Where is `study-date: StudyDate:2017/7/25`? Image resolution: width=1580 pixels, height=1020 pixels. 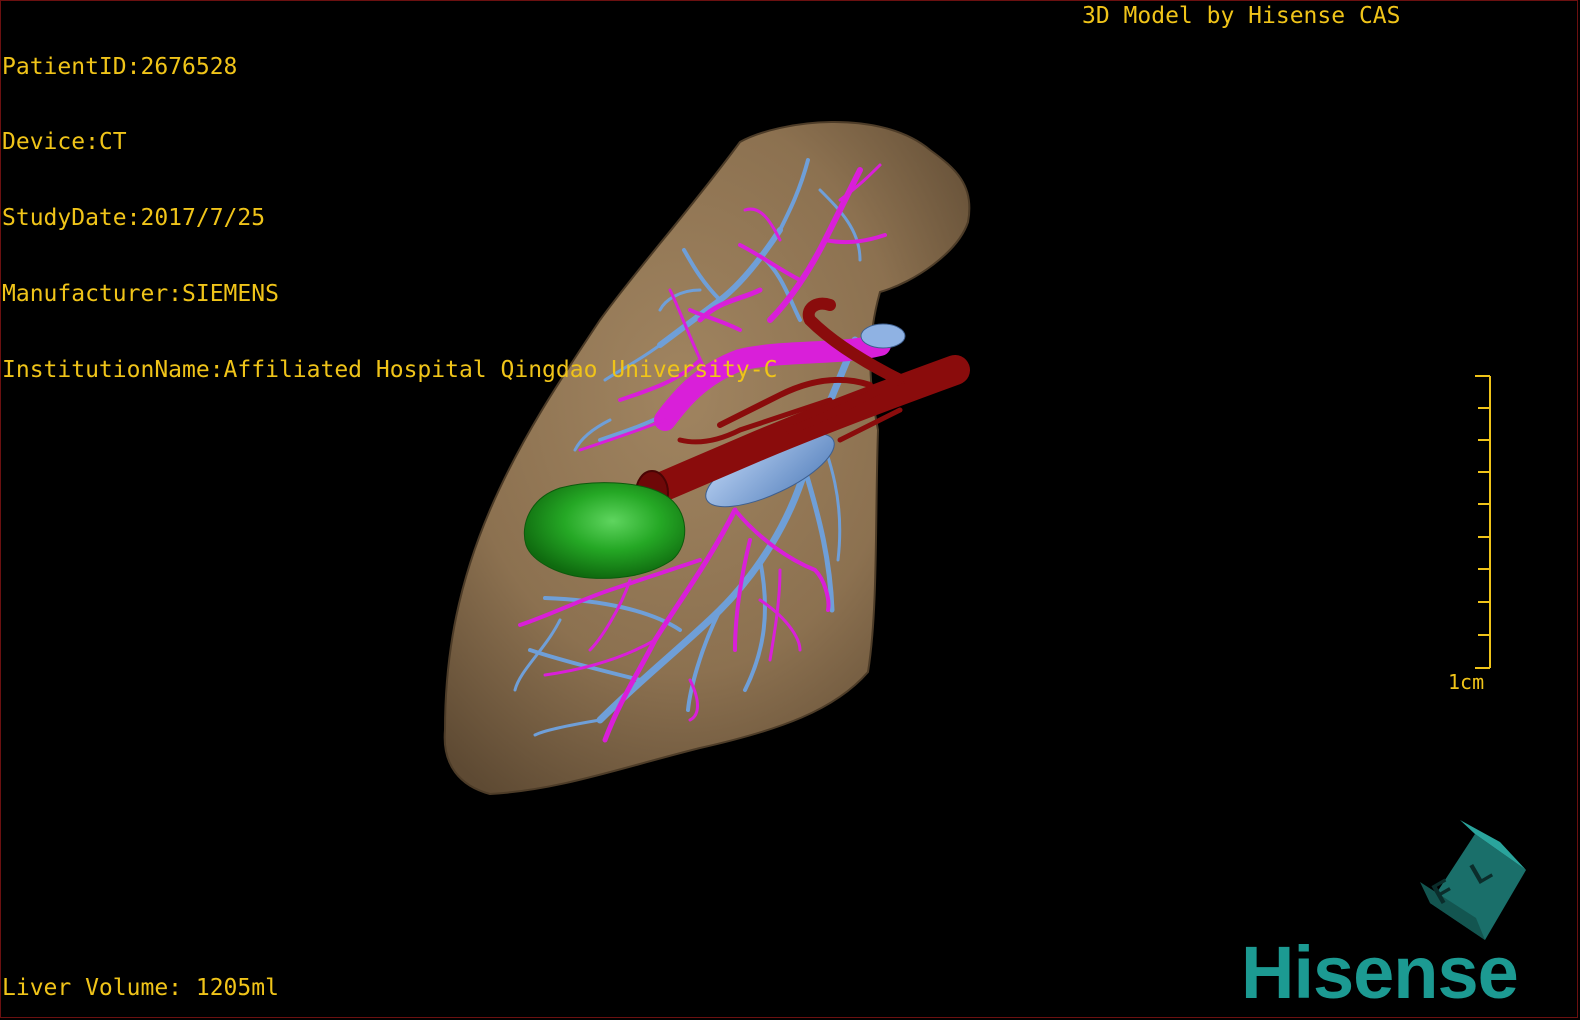 study-date: StudyDate:2017/7/25 is located at coordinates (134, 218).